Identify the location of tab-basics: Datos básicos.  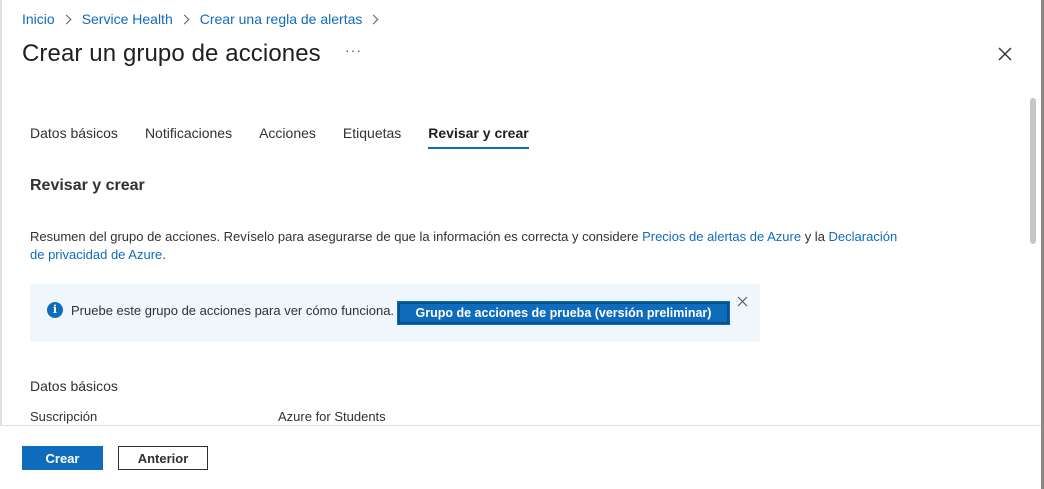
(74, 136).